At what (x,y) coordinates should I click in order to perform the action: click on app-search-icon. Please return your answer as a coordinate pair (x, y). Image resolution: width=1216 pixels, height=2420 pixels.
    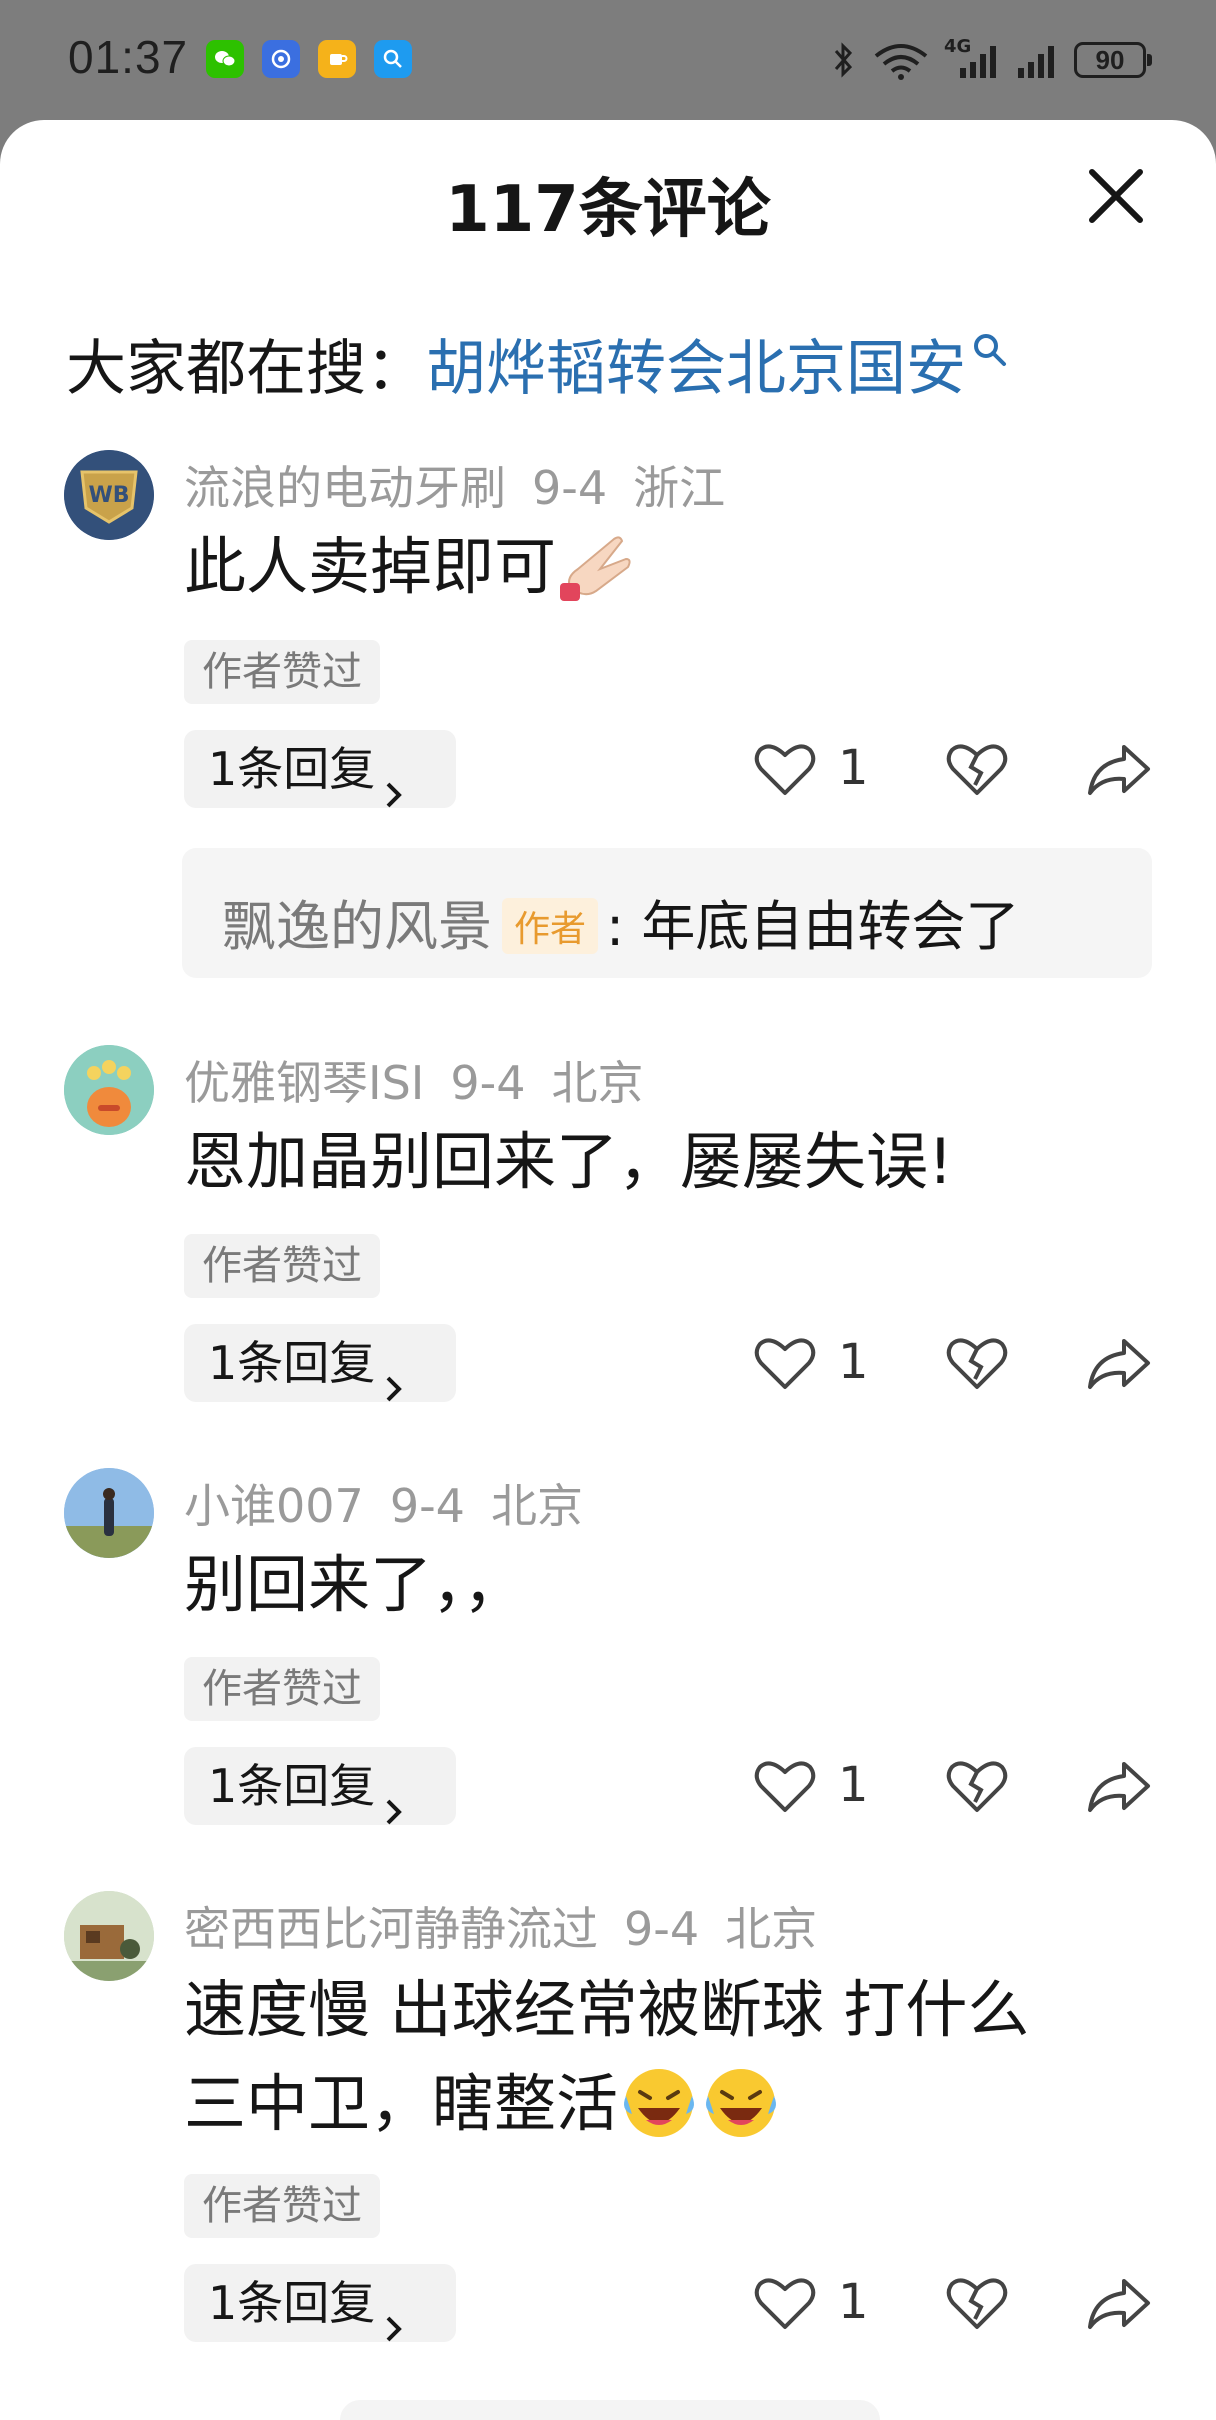
    Looking at the image, I should click on (393, 59).